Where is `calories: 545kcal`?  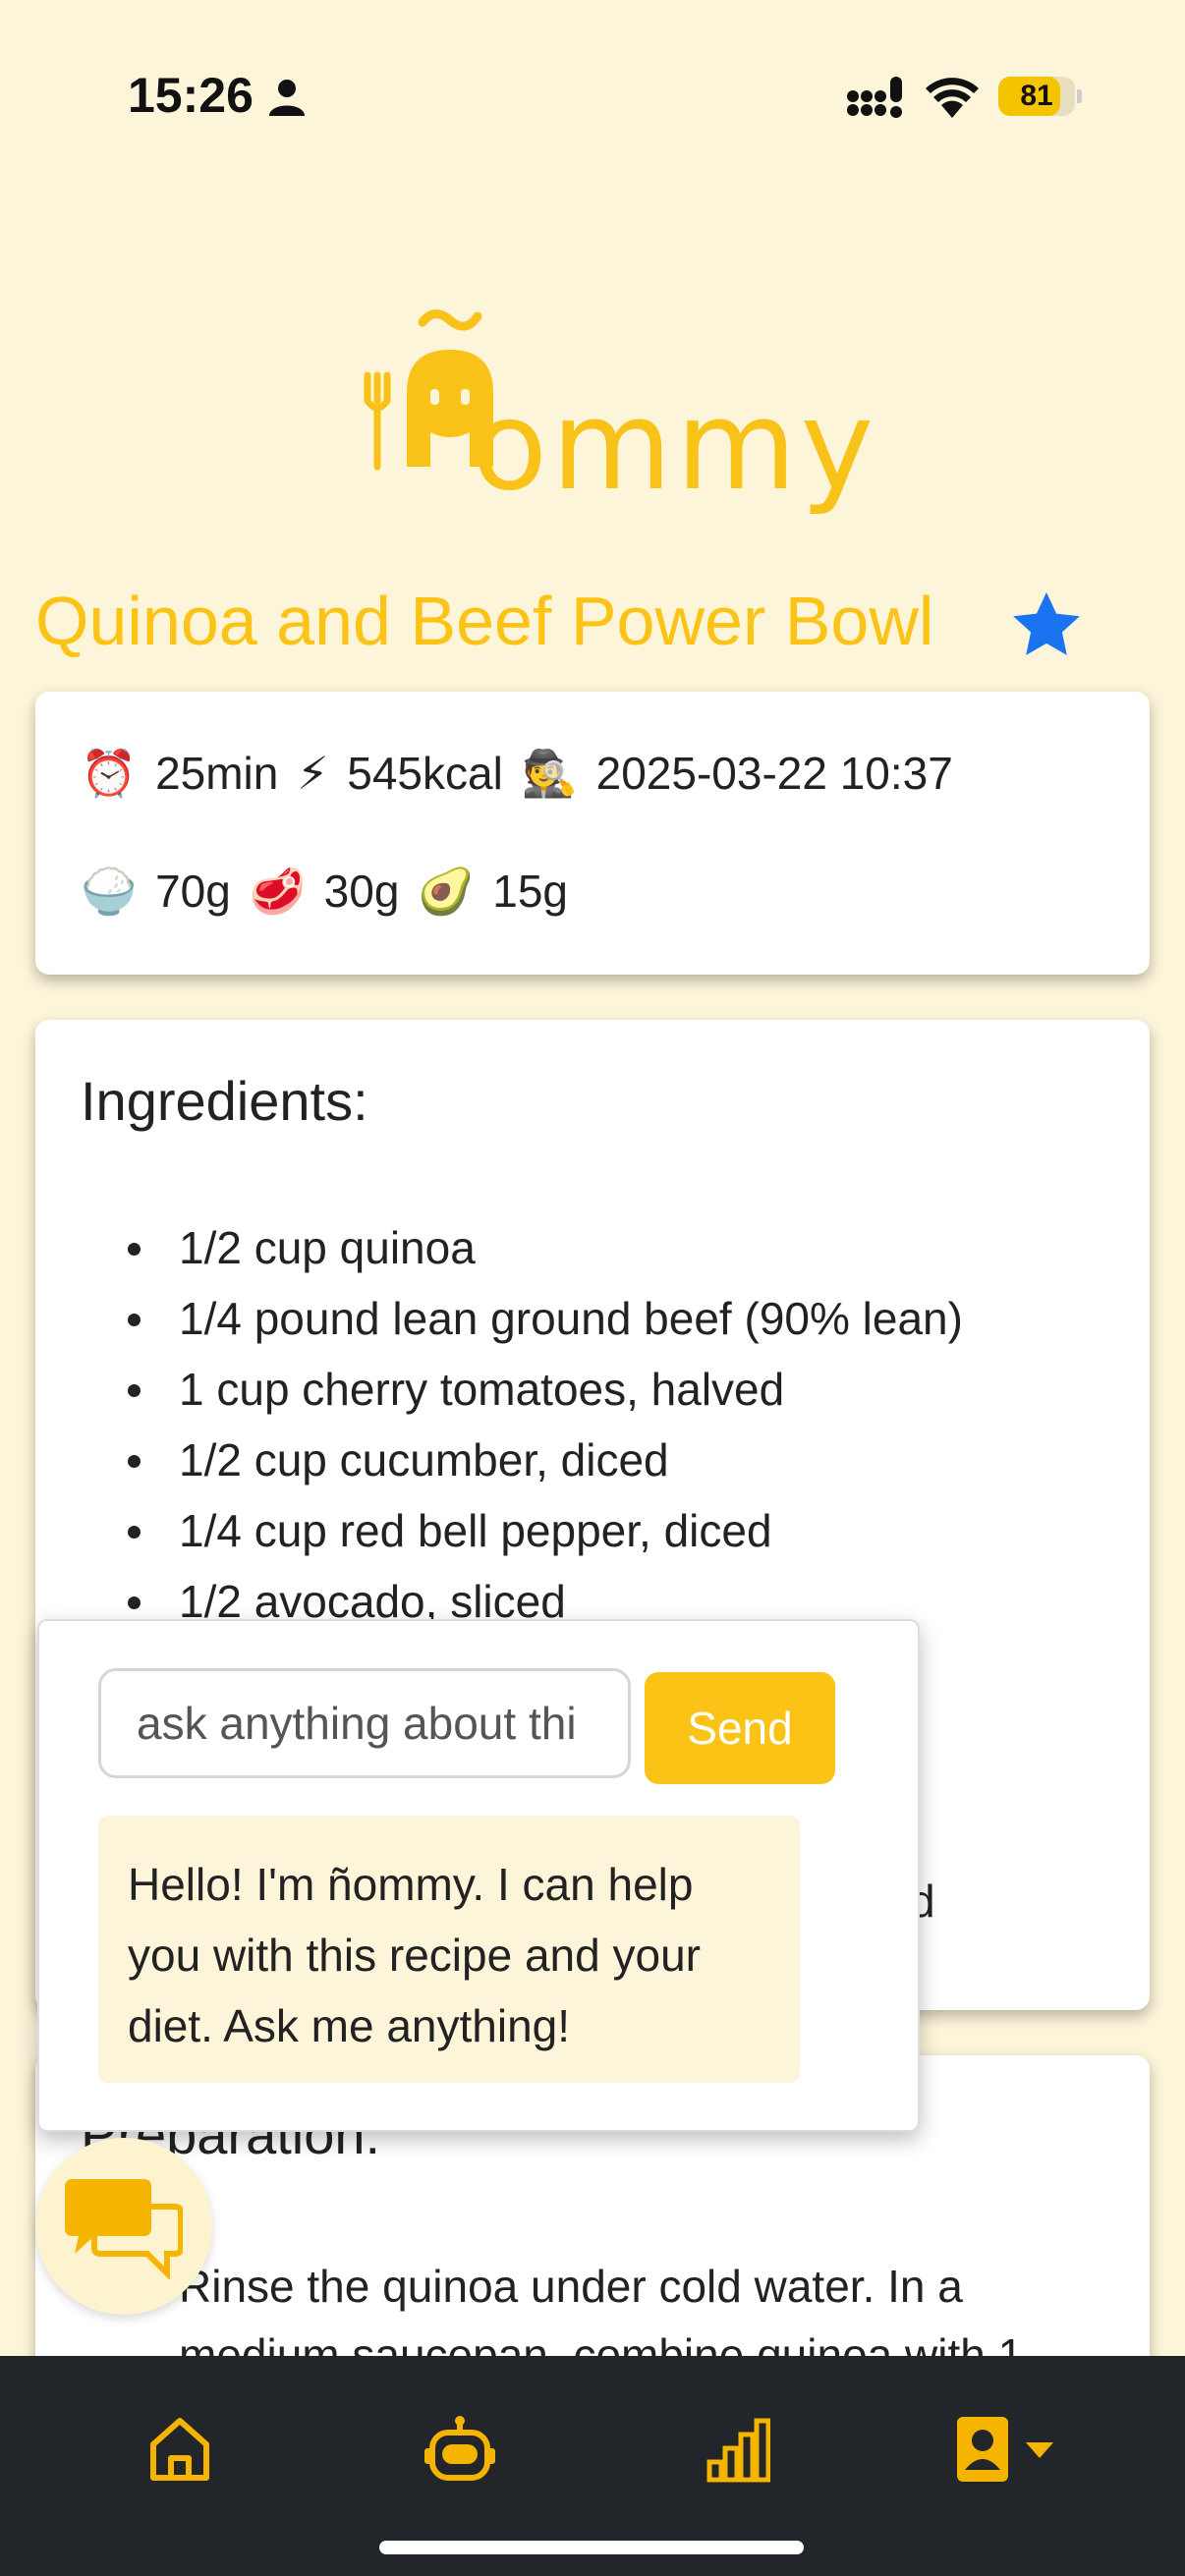 calories: 545kcal is located at coordinates (425, 773).